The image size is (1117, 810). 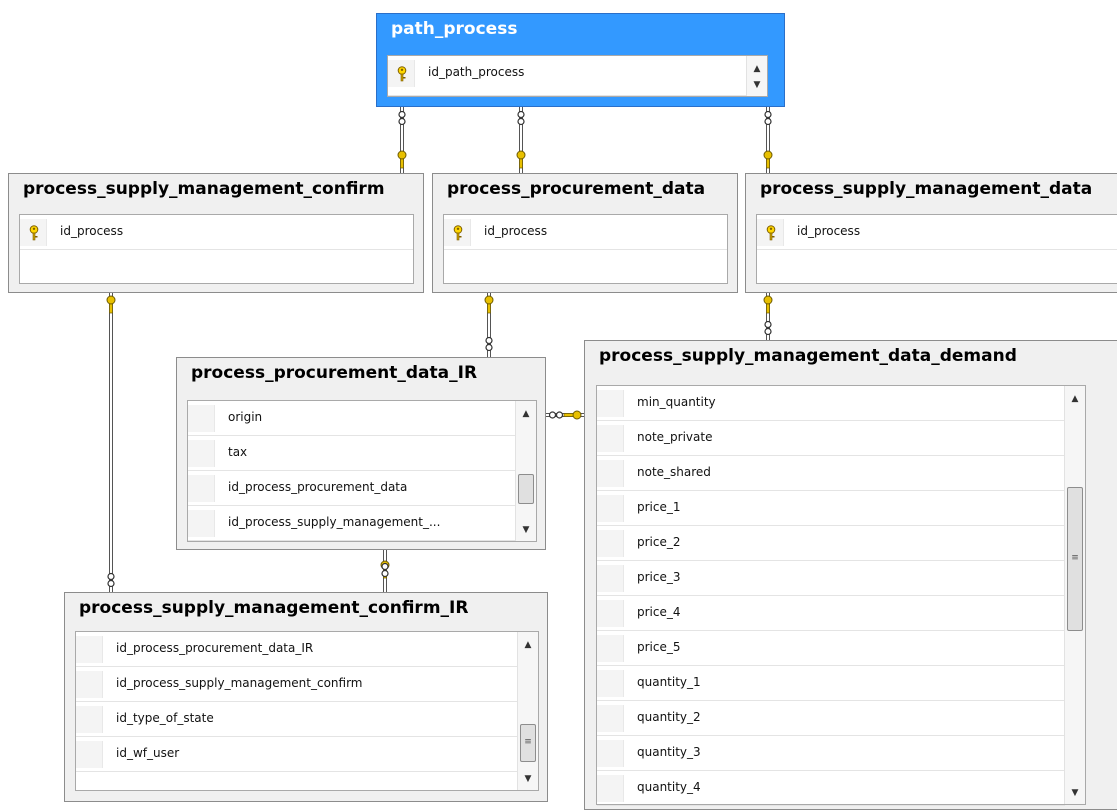 What do you see at coordinates (674, 472) in the screenshot?
I see `column-name: note_shared` at bounding box center [674, 472].